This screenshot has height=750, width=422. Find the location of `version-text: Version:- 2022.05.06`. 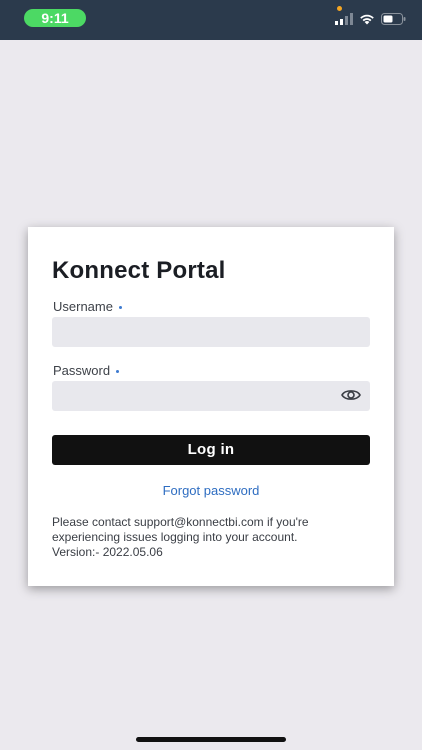

version-text: Version:- 2022.05.06 is located at coordinates (107, 552).